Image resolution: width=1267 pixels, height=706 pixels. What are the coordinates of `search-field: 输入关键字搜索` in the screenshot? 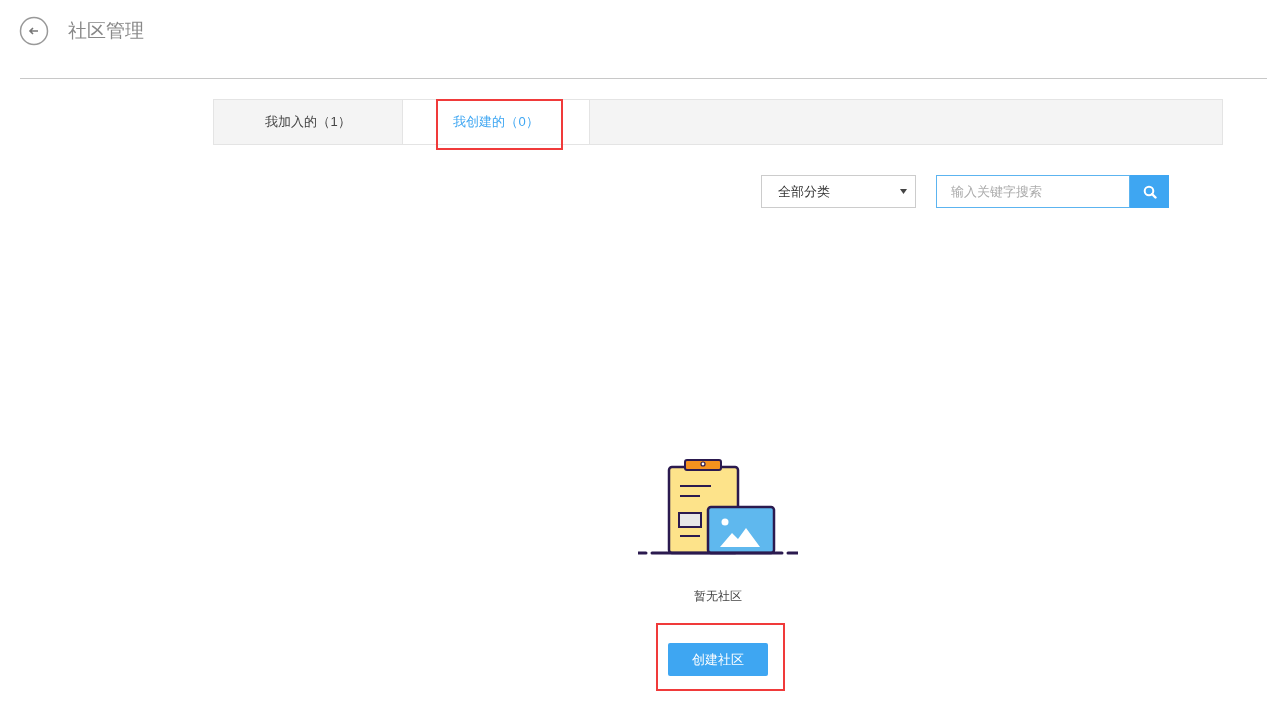 It's located at (1033, 191).